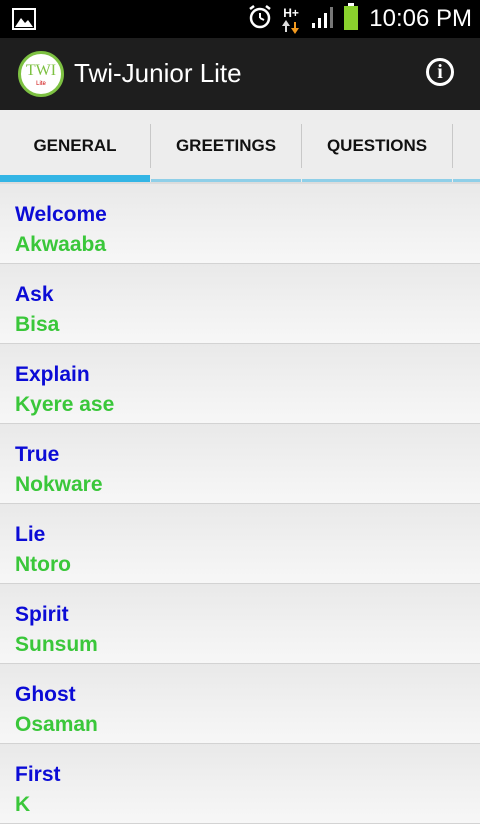 The width and height of the screenshot is (480, 824). I want to click on twi-word: Sunsum, so click(56, 644).